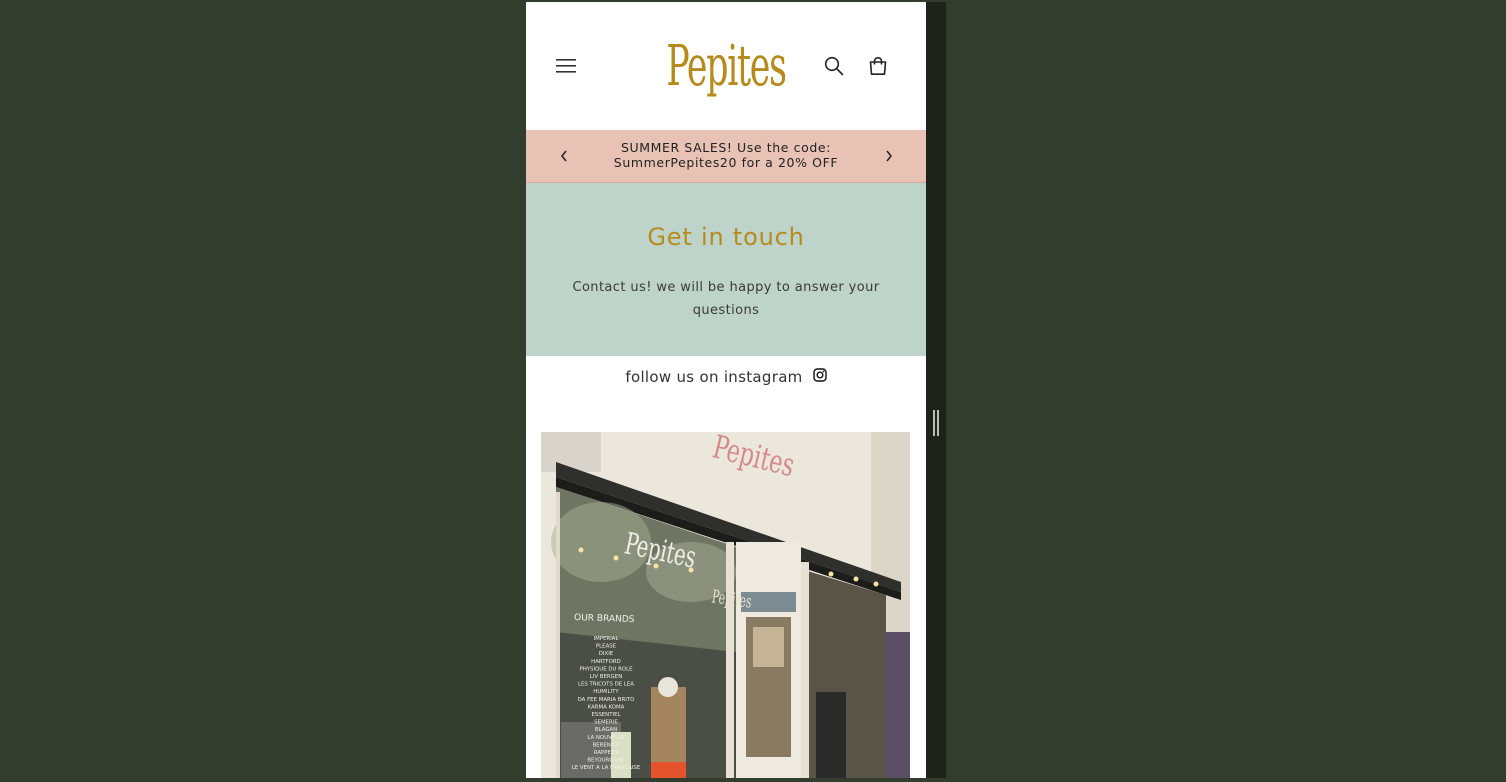 This screenshot has width=1506, height=782. I want to click on brand-item: LIV BERGEN, so click(606, 677).